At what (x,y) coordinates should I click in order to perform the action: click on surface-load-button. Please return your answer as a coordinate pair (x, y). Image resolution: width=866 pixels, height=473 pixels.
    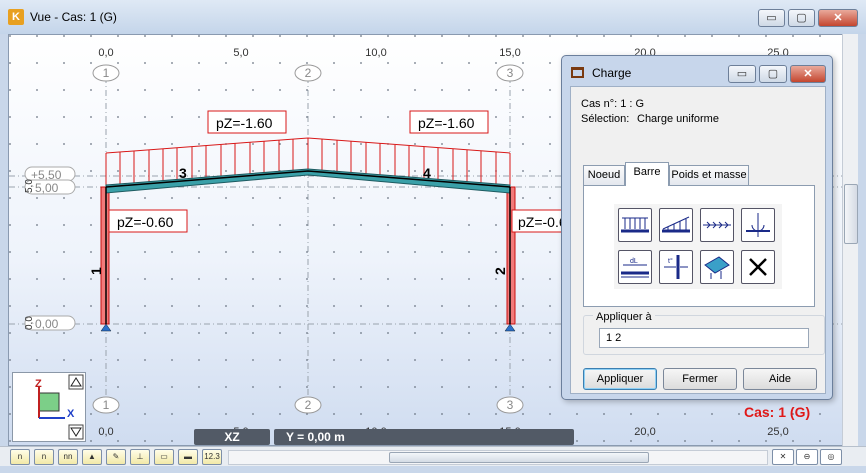
    Looking at the image, I should click on (717, 267).